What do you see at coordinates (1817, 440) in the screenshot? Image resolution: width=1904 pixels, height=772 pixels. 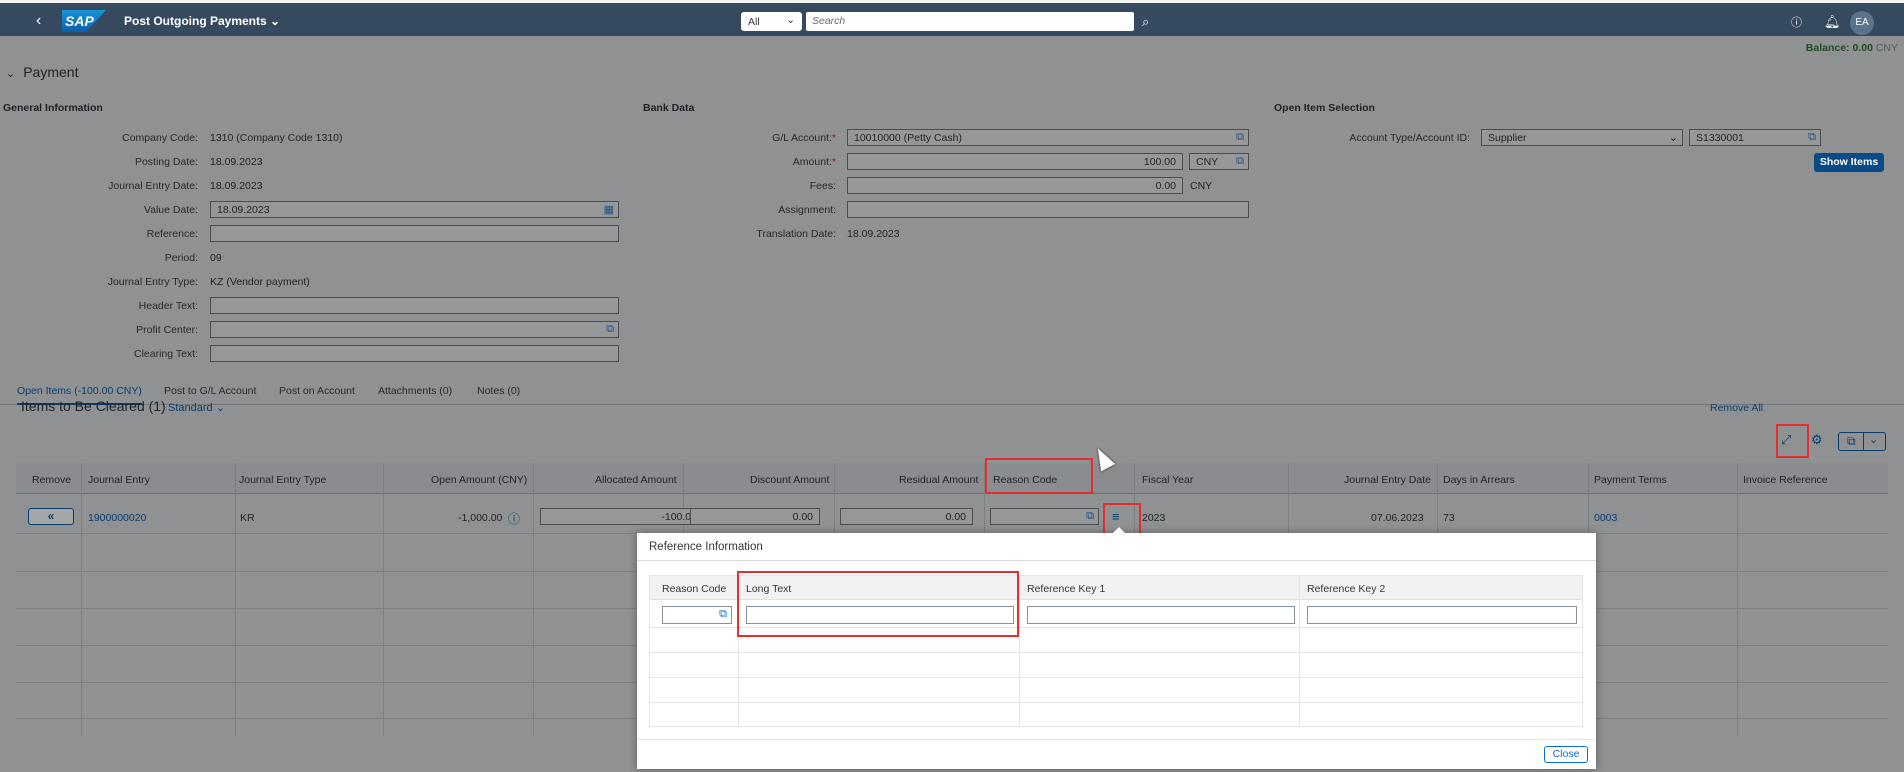 I see `settings-icon: ⚙` at bounding box center [1817, 440].